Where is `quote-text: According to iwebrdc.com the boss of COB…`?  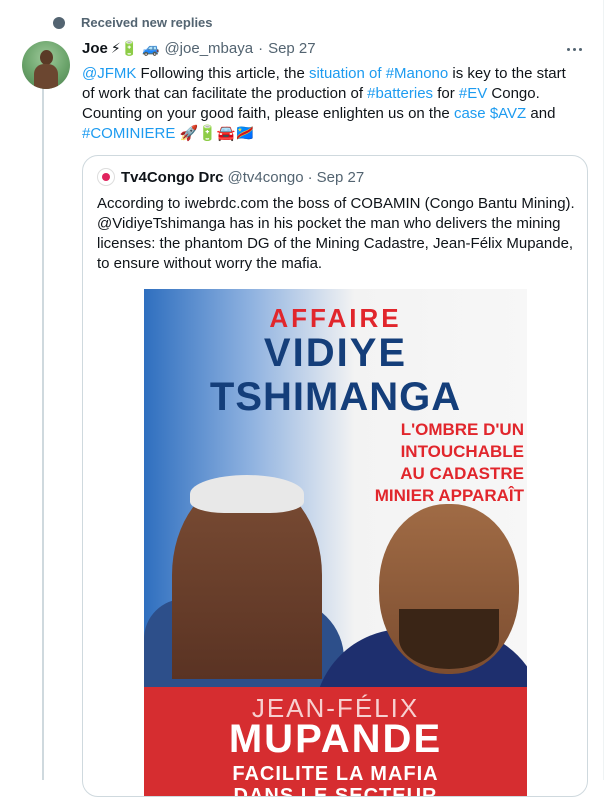
quote-text: According to iwebrdc.com the boss of COB… is located at coordinates (336, 233).